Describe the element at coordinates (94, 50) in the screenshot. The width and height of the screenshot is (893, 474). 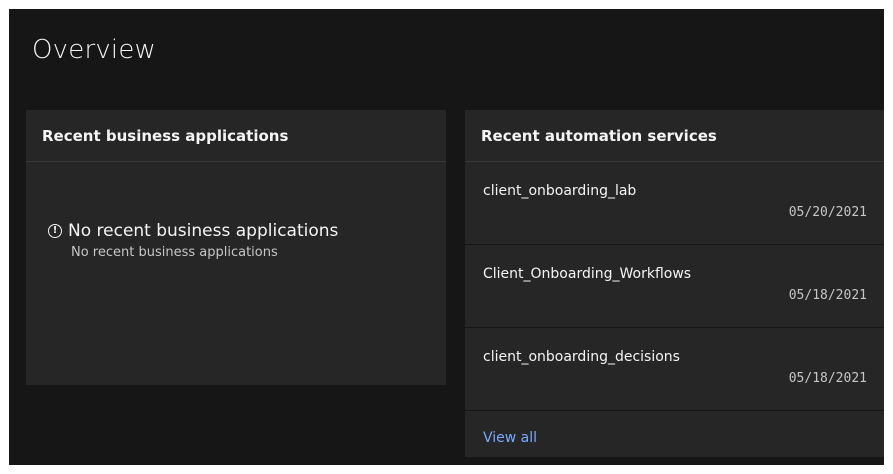
I see `page-title: Overview` at that location.